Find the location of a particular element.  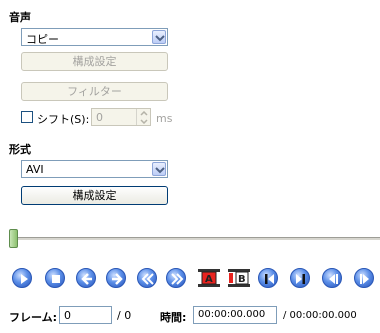

goto-start-button is located at coordinates (268, 278).